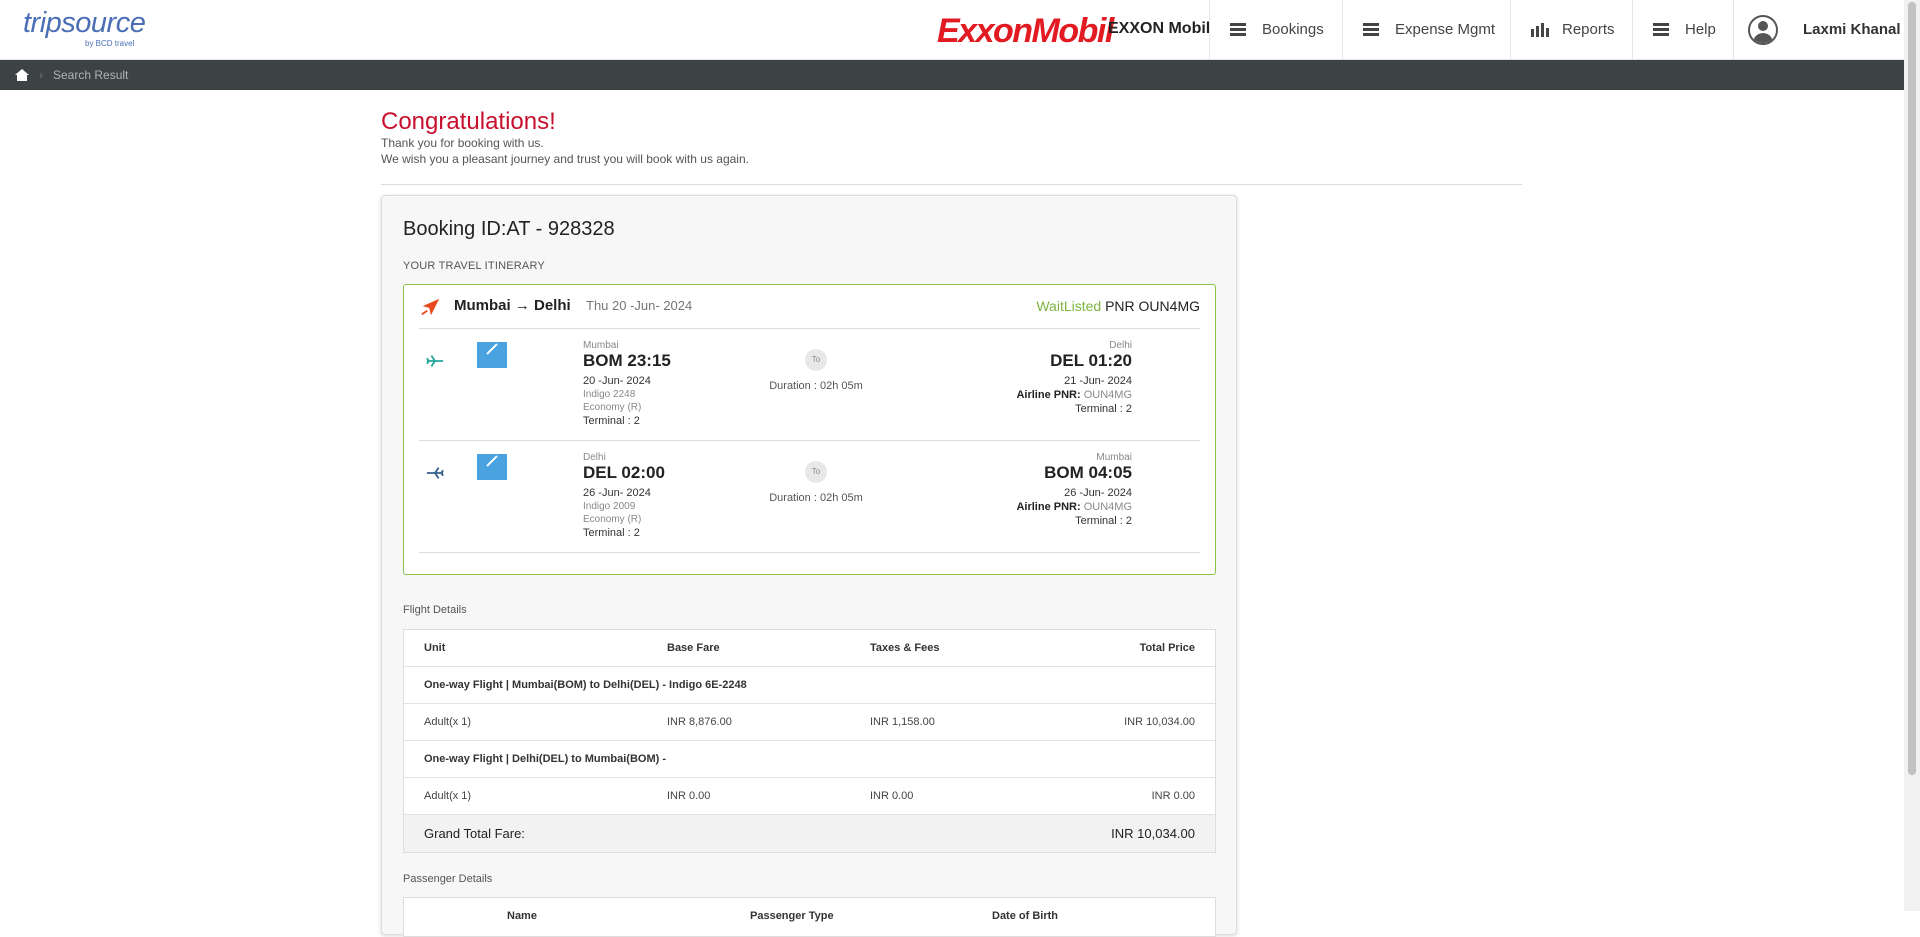  What do you see at coordinates (1098, 381) in the screenshot?
I see `arrival-date: 21 -Jun- 2024` at bounding box center [1098, 381].